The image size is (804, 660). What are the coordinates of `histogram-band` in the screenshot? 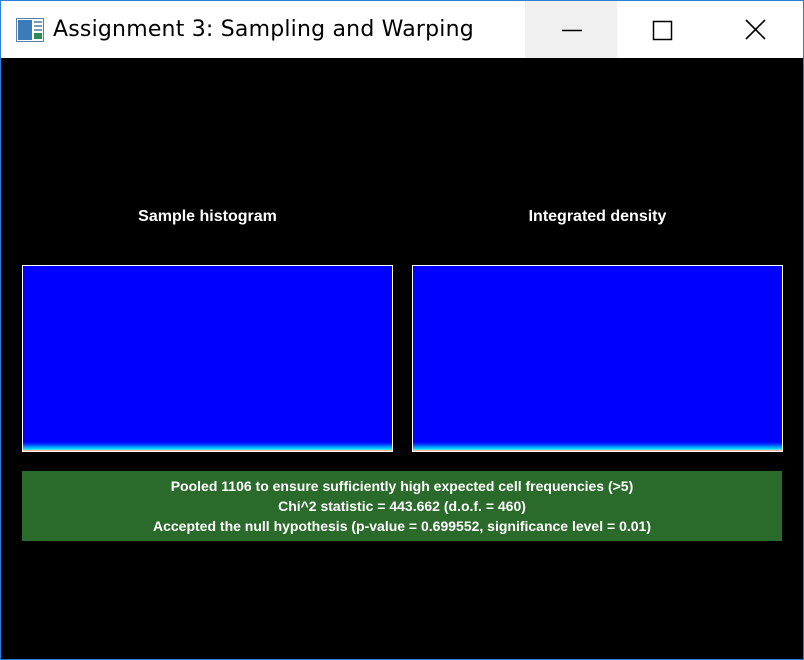 It's located at (207, 446).